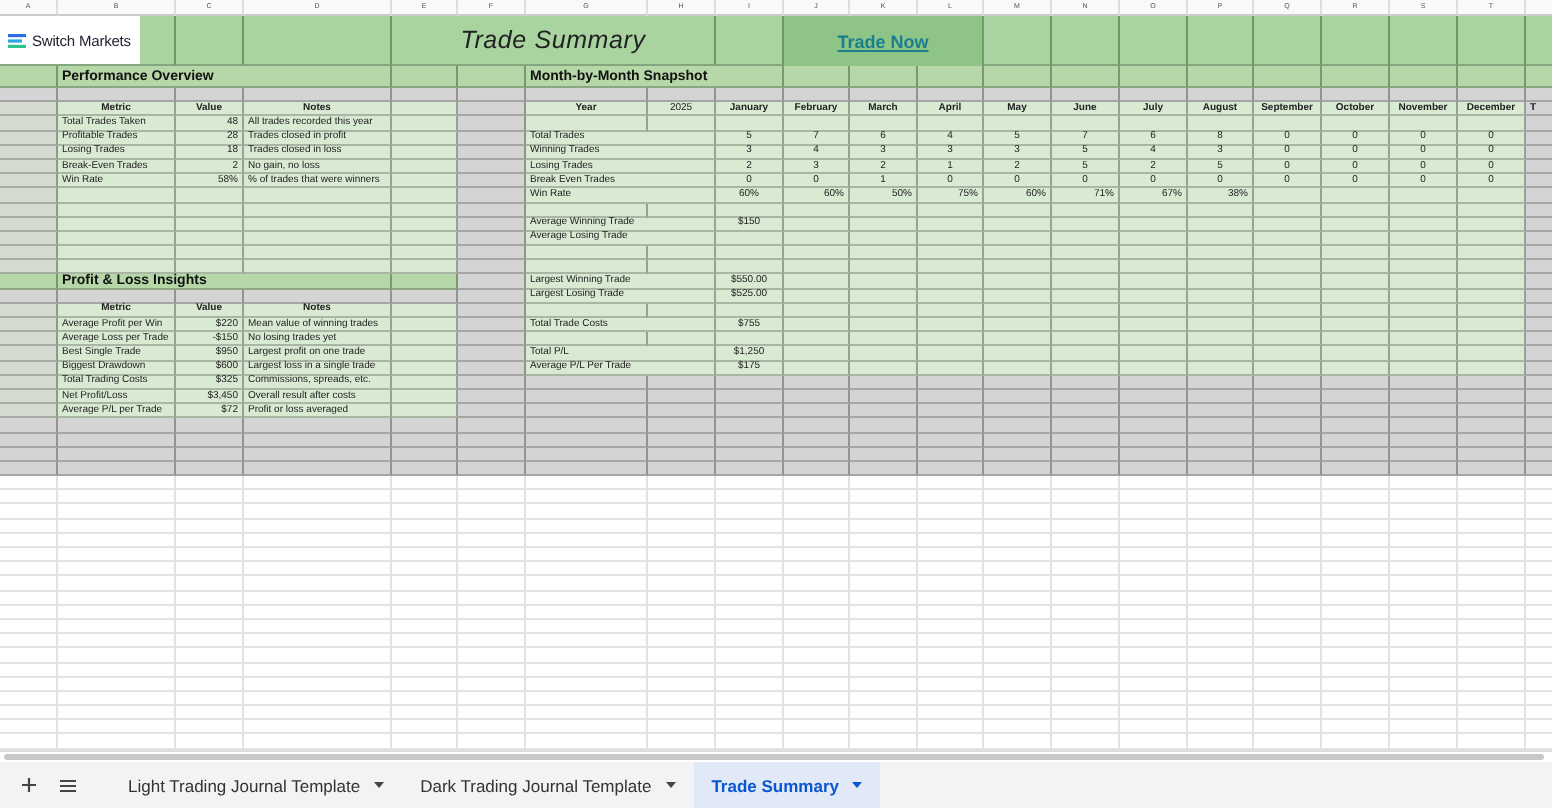 Image resolution: width=1552 pixels, height=808 pixels. What do you see at coordinates (554, 41) in the screenshot?
I see `sheet-title: Trade Summary` at bounding box center [554, 41].